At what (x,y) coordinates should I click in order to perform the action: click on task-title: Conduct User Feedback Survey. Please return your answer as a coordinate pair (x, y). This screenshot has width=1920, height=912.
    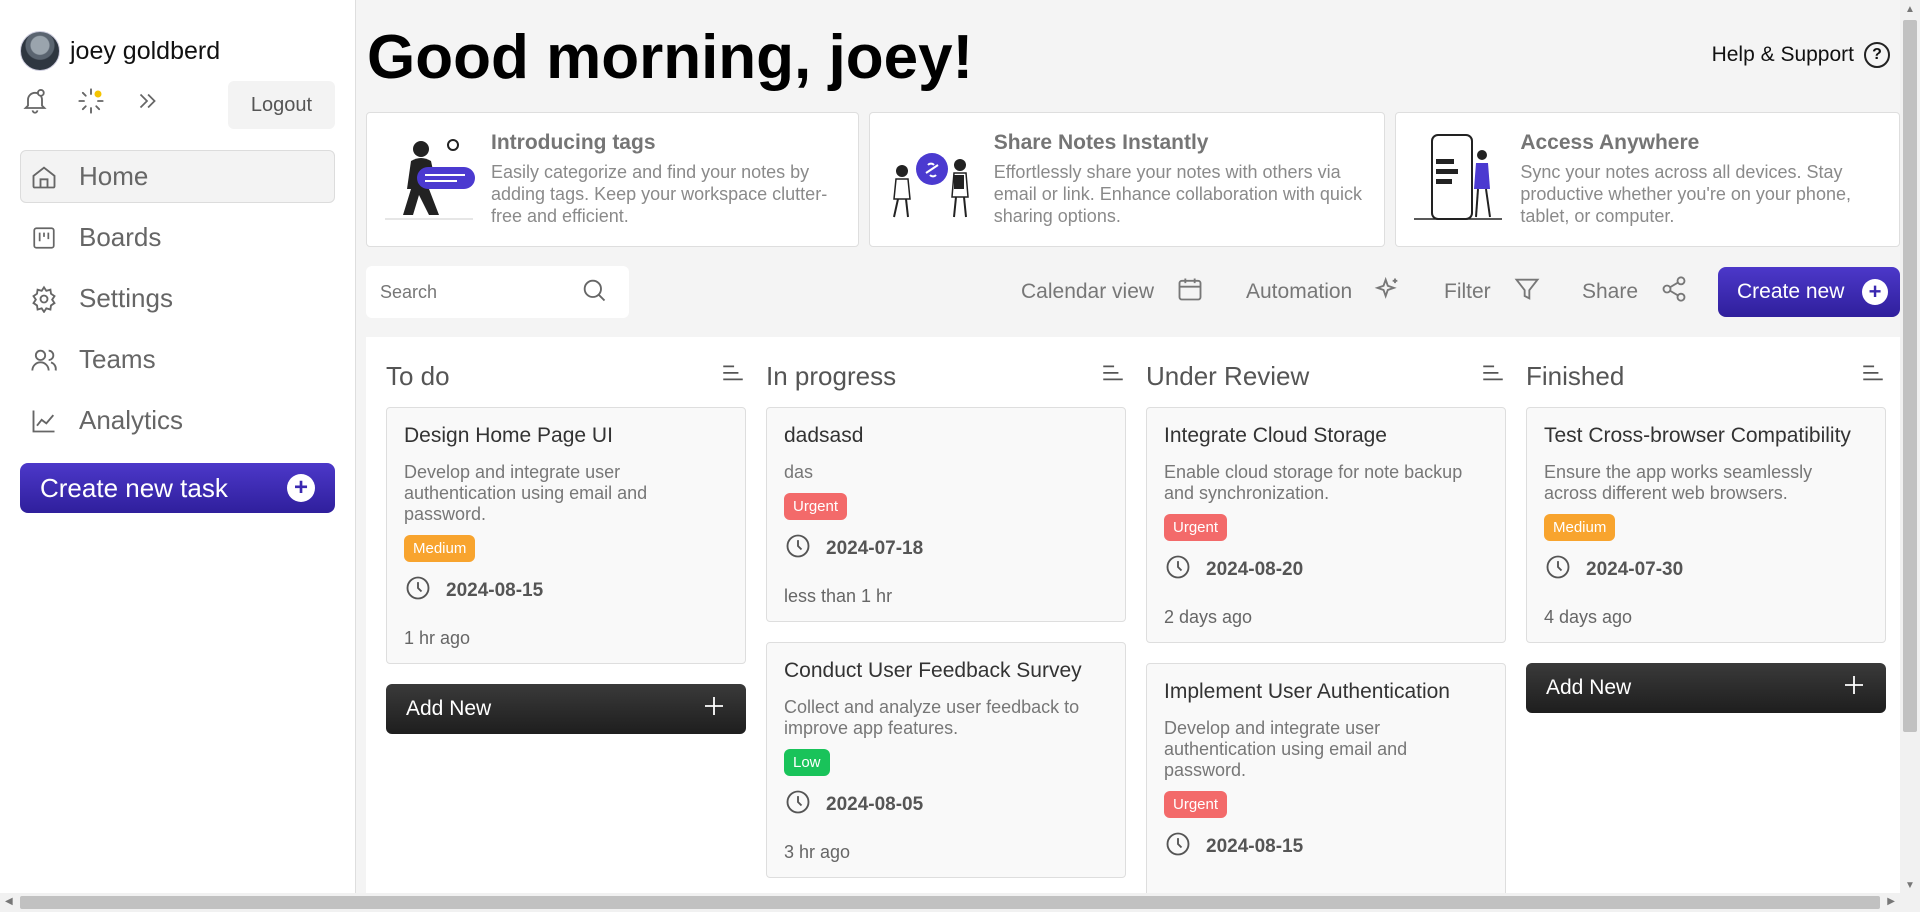
    Looking at the image, I should click on (933, 670).